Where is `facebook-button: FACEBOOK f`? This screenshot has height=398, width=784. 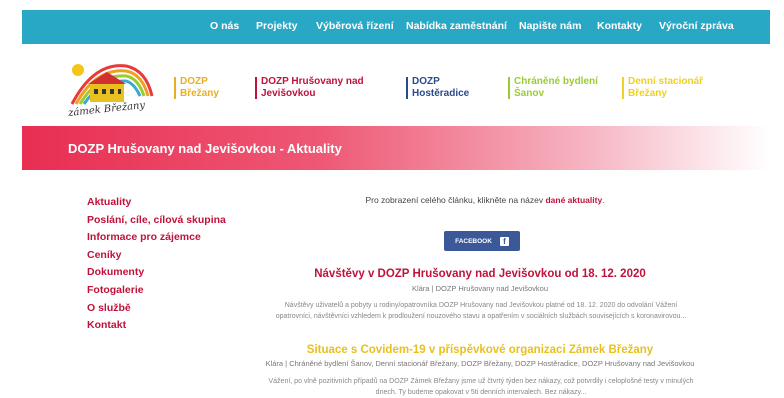 facebook-button: FACEBOOK f is located at coordinates (482, 241).